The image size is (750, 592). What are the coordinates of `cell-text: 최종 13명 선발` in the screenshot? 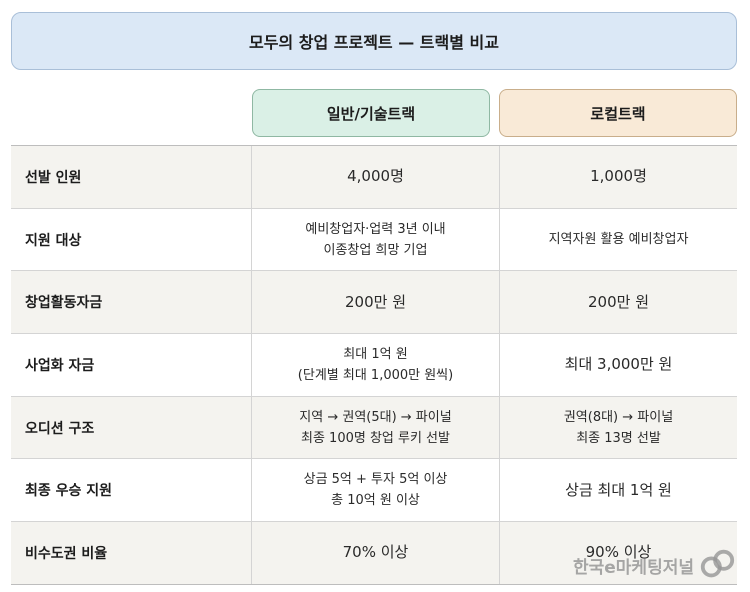 It's located at (618, 438).